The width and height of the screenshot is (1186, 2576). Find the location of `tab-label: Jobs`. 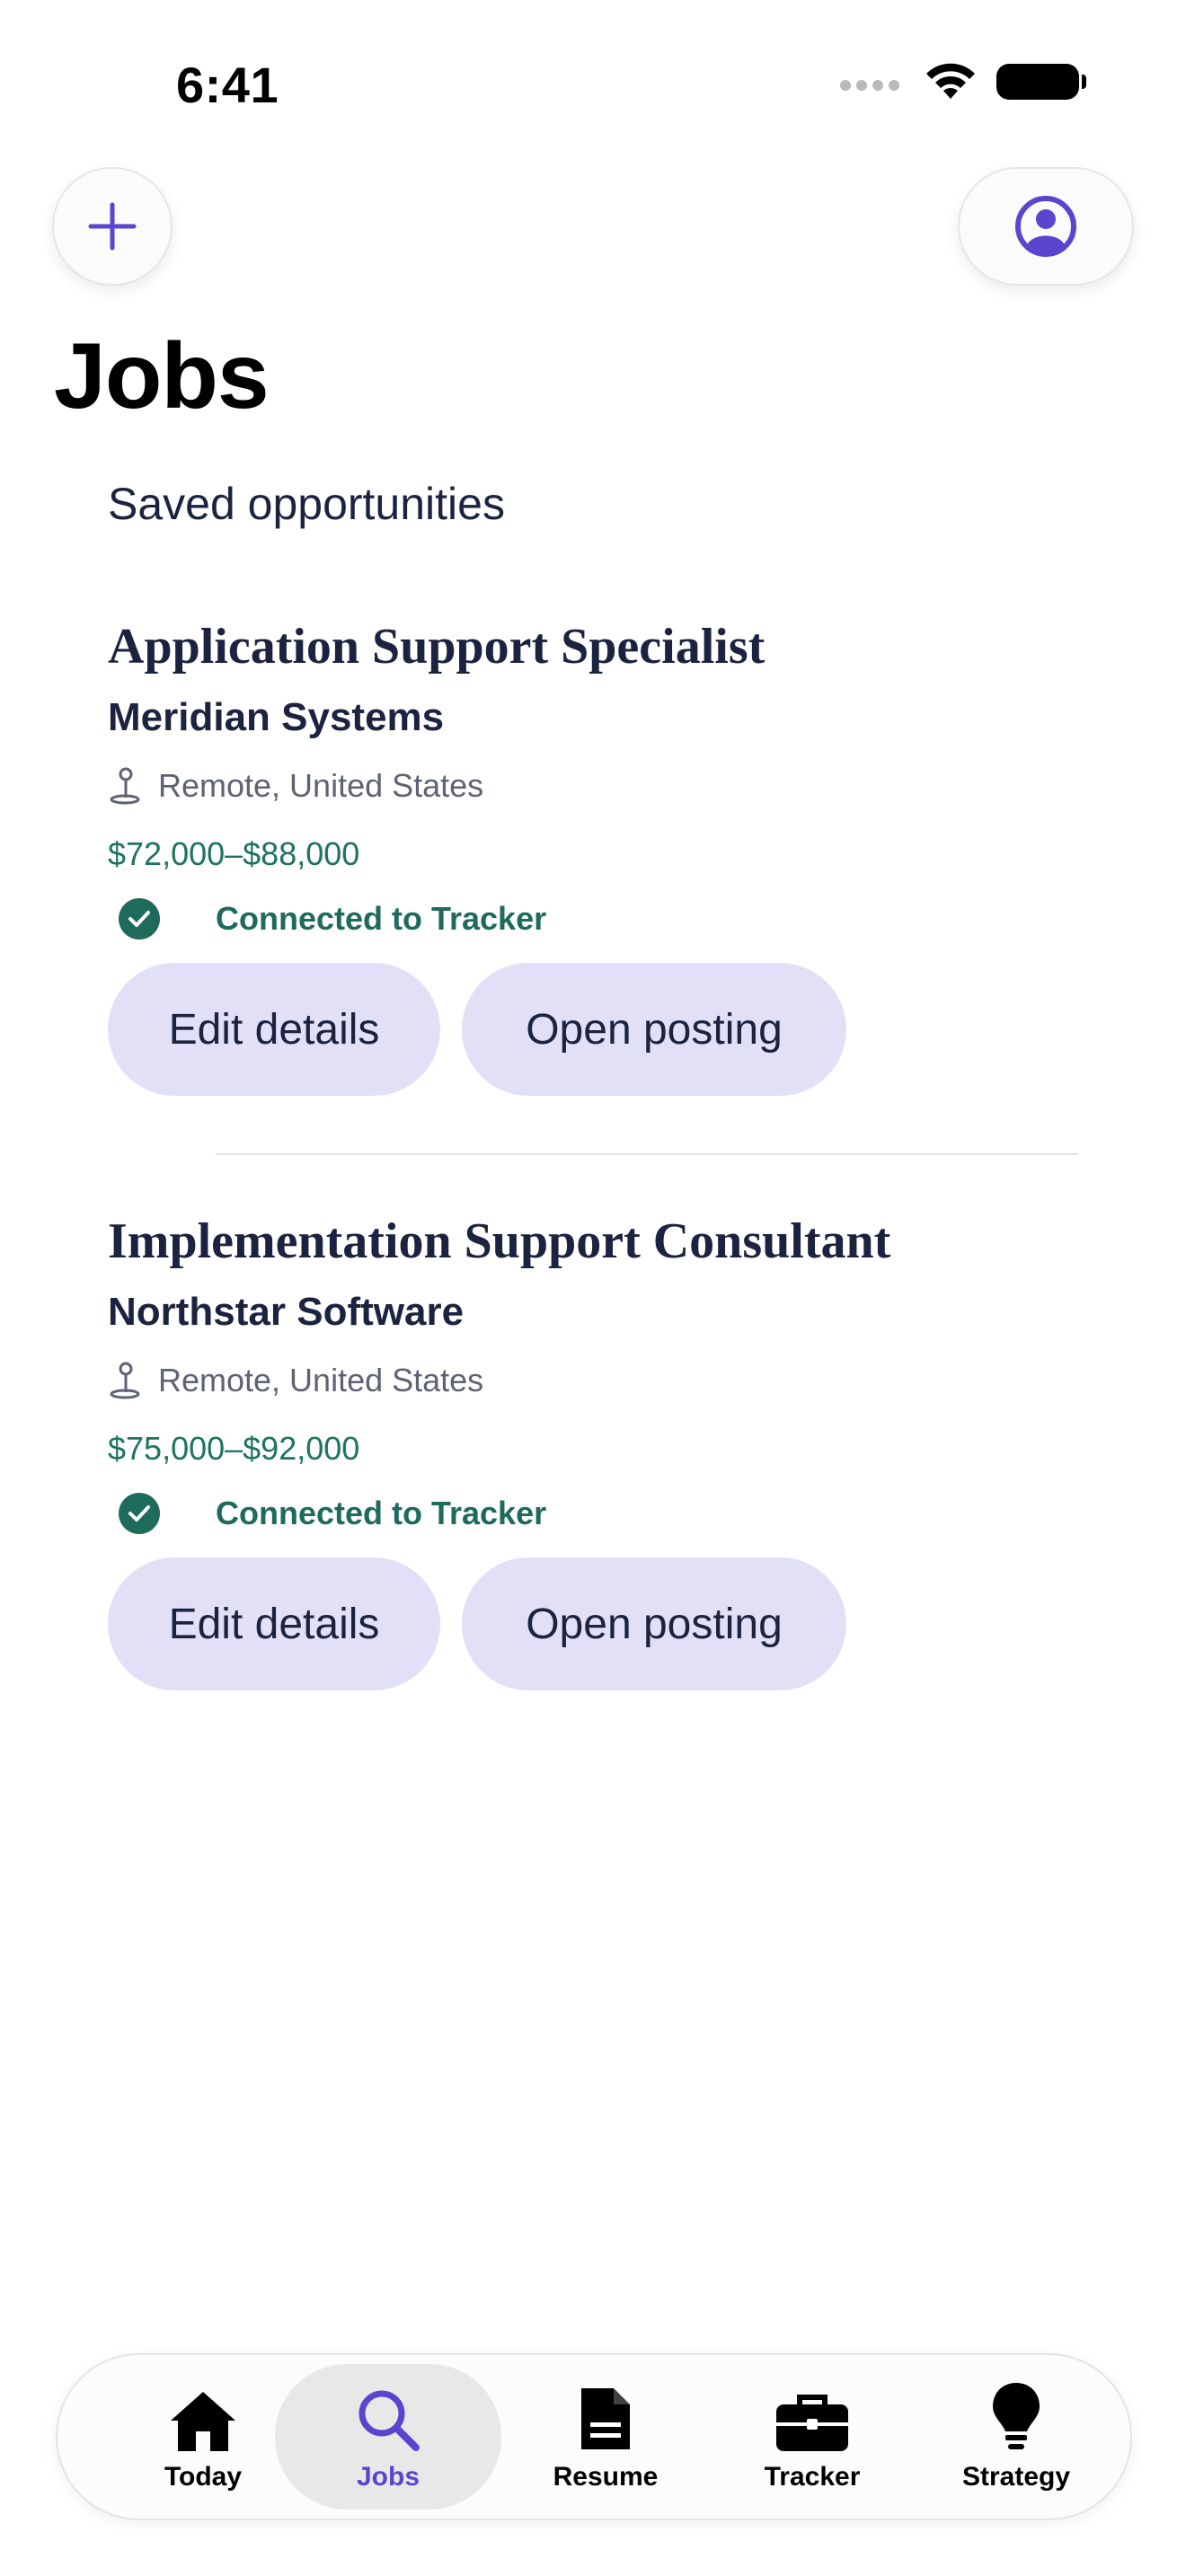

tab-label: Jobs is located at coordinates (388, 2477).